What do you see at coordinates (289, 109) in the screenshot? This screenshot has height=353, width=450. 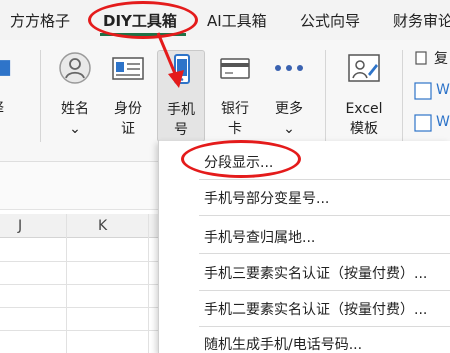 I see `more-label: 更多` at bounding box center [289, 109].